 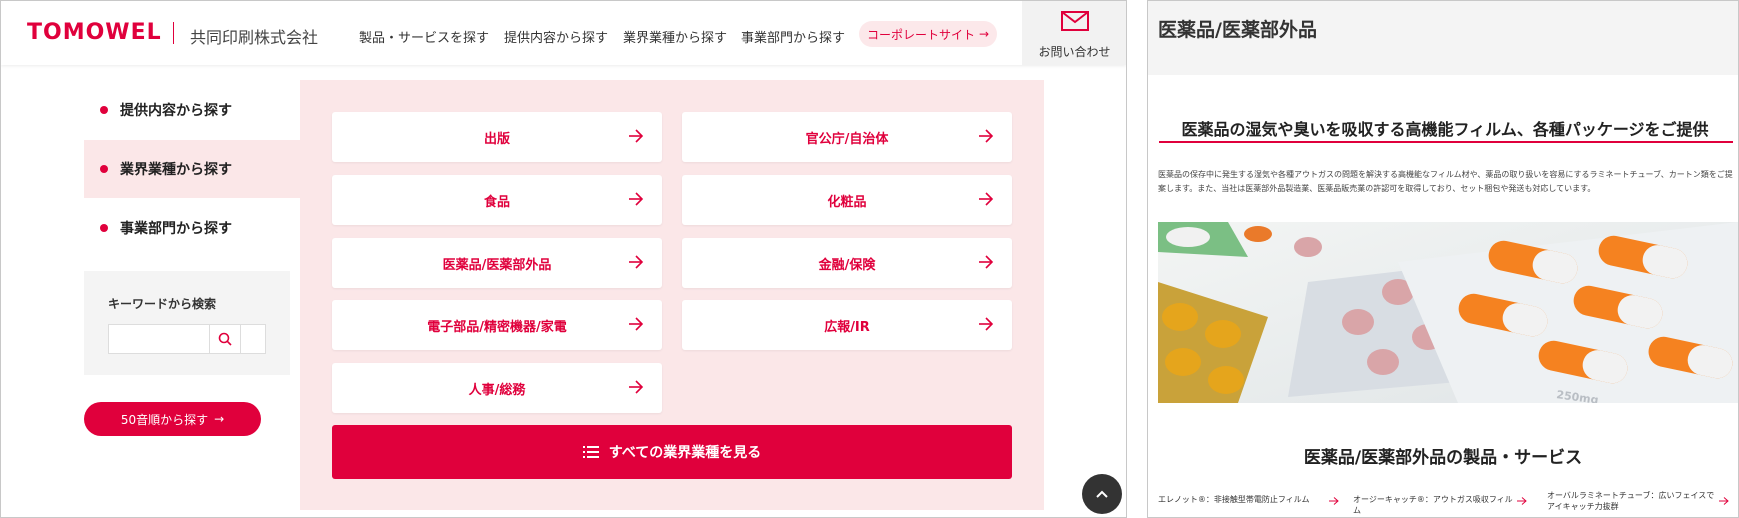 I want to click on search-icon, so click(x=225, y=339).